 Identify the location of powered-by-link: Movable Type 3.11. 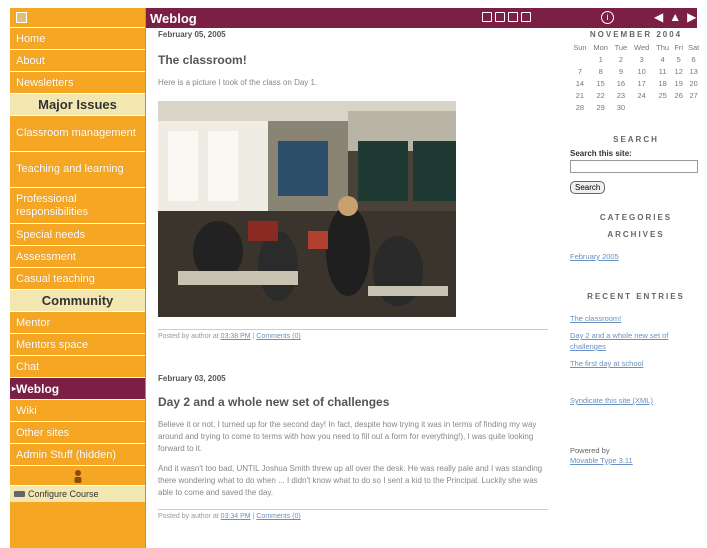
(636, 460).